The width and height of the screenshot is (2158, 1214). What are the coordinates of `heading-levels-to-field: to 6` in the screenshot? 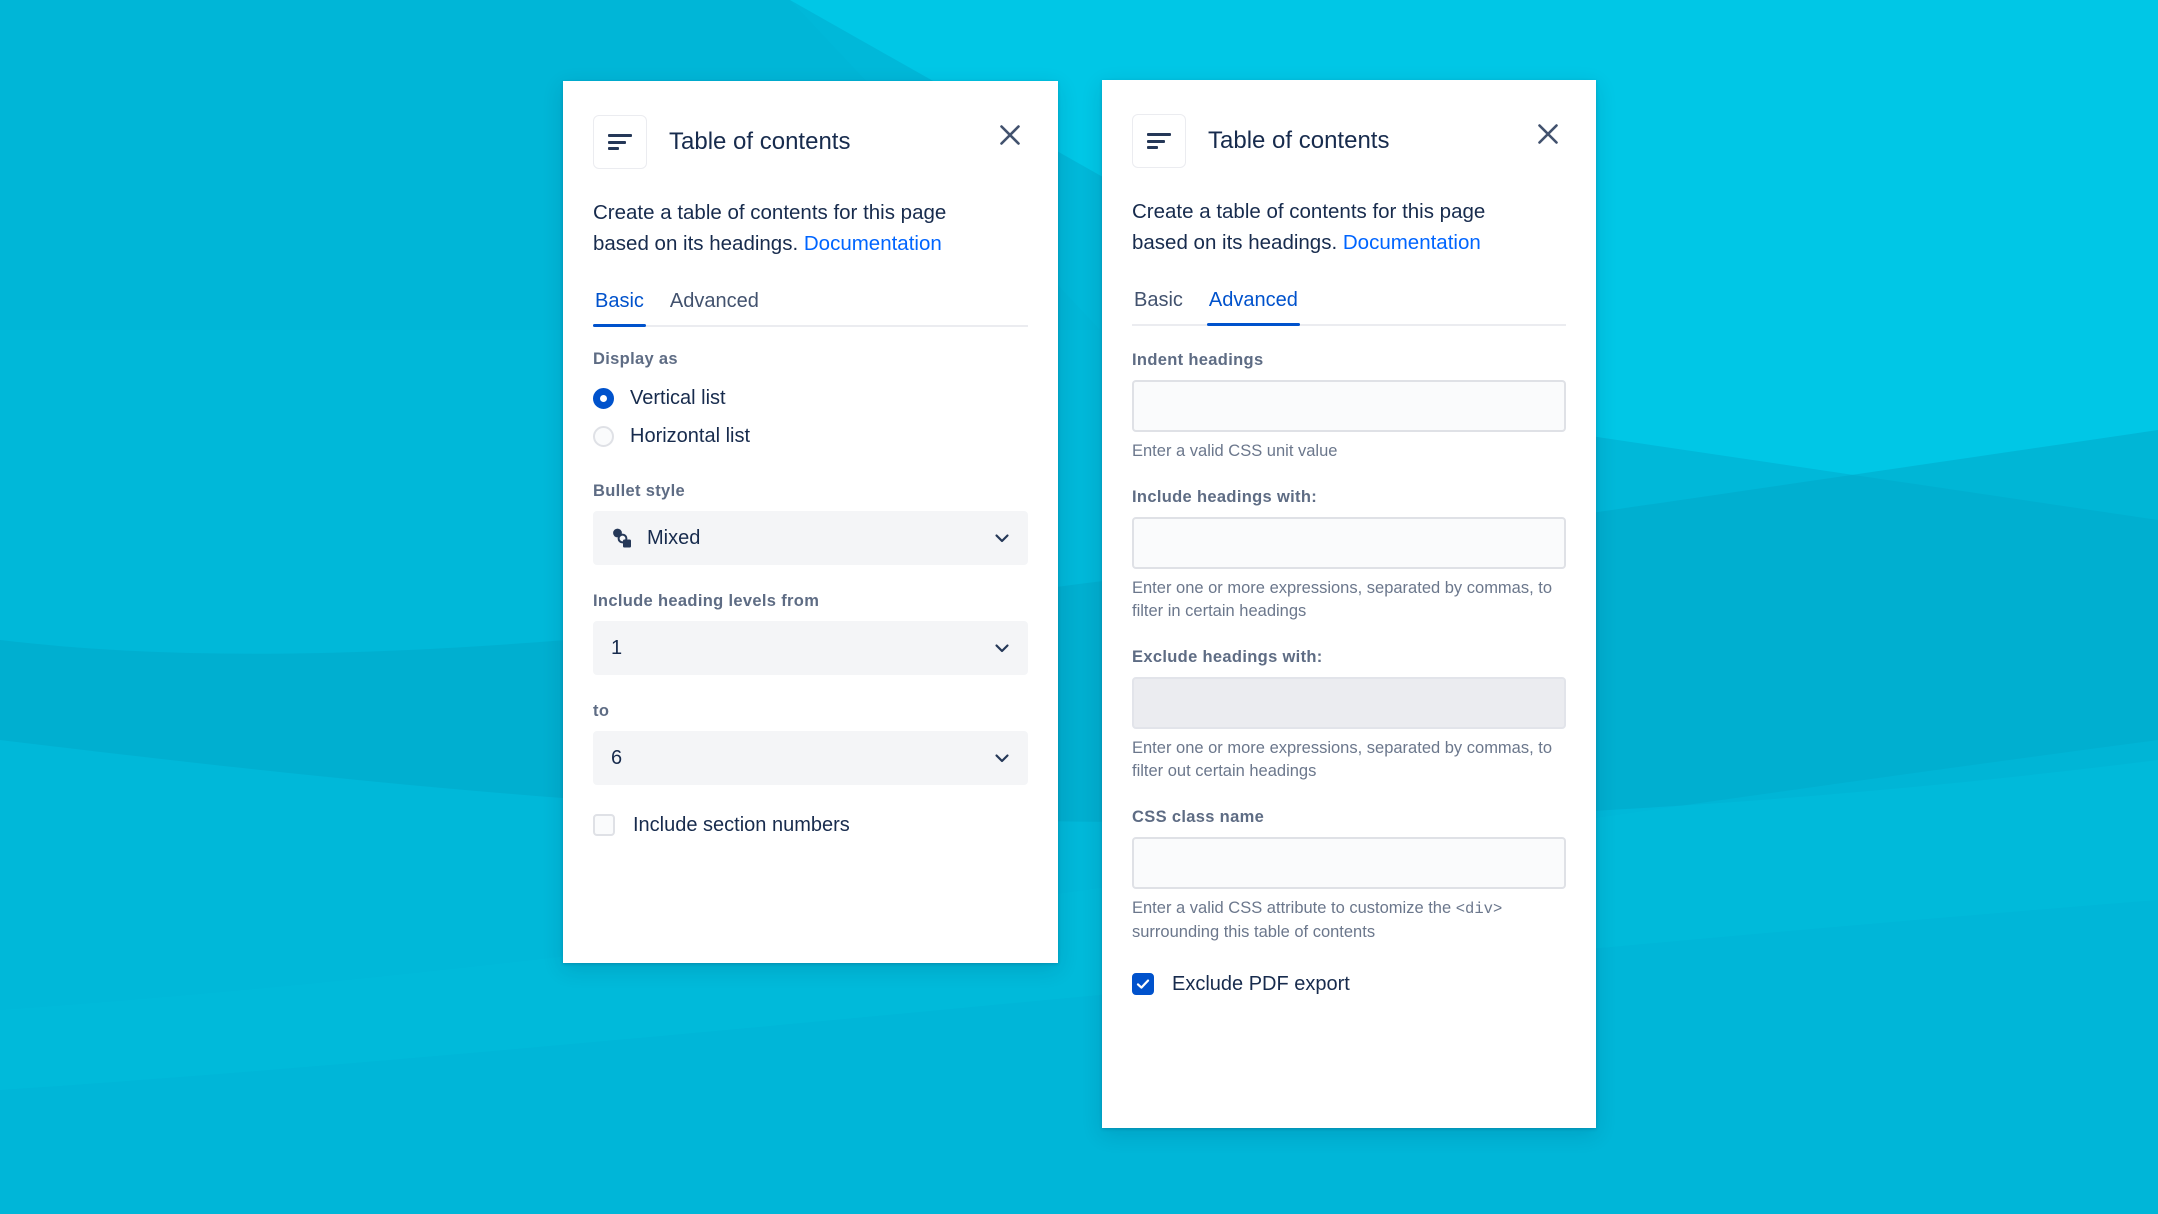 It's located at (810, 743).